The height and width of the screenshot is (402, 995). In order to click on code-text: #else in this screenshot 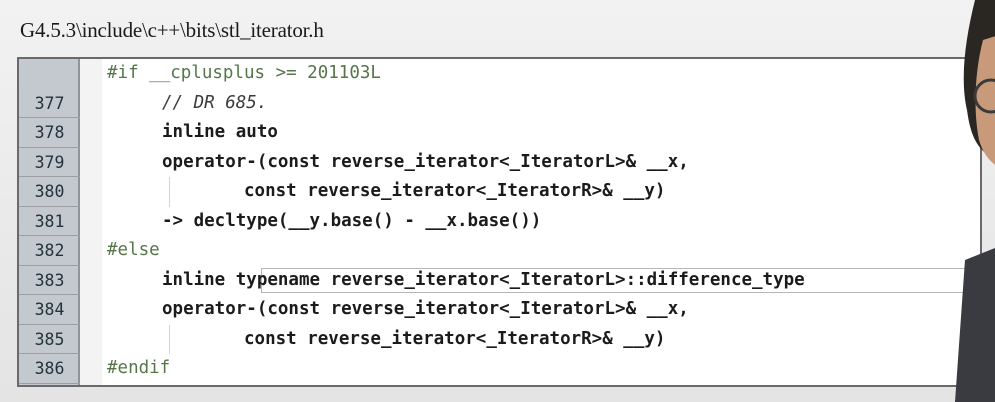, I will do `click(133, 250)`.